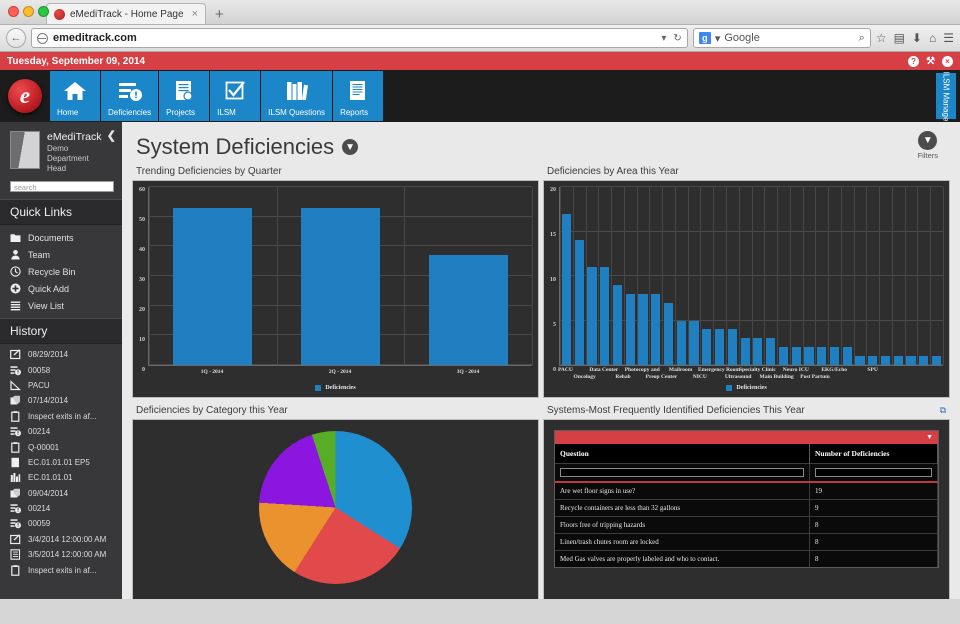 The width and height of the screenshot is (960, 624). Describe the element at coordinates (61, 554) in the screenshot. I see `history-item: 3/5/2014 12:00:00 AM` at that location.